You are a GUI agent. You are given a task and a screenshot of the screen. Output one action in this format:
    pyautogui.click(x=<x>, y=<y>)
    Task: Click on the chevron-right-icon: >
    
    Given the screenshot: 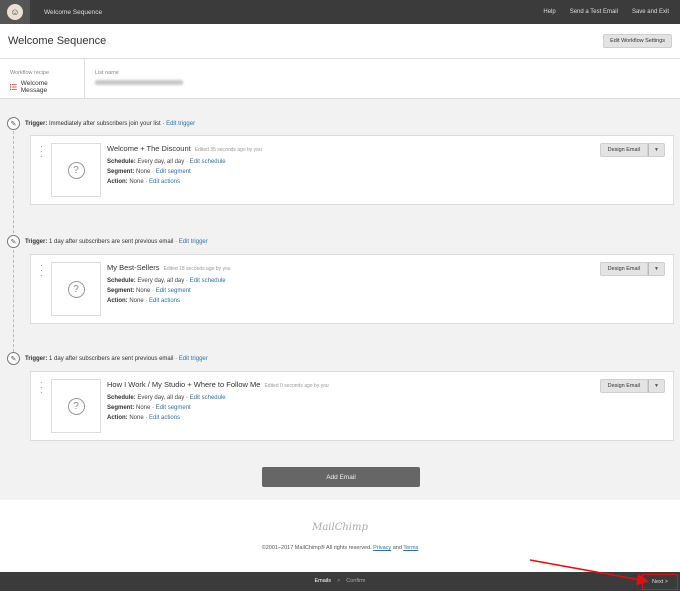 What is the action you would take?
    pyautogui.click(x=339, y=581)
    